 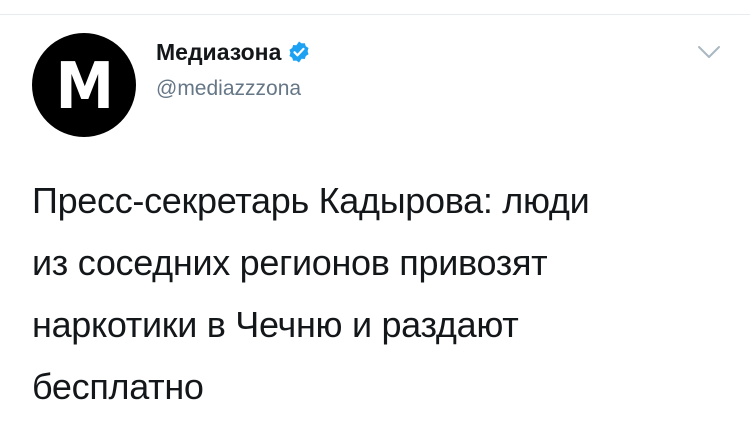 What do you see at coordinates (275, 324) in the screenshot?
I see `tweet-text-line: наркотики в Чечню и раздают` at bounding box center [275, 324].